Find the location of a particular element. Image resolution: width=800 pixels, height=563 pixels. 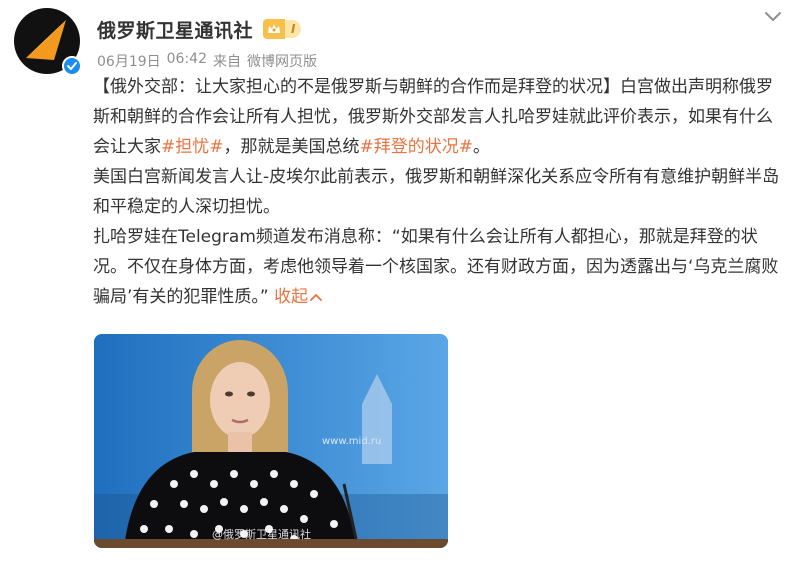

vip-crown-icon is located at coordinates (274, 29).